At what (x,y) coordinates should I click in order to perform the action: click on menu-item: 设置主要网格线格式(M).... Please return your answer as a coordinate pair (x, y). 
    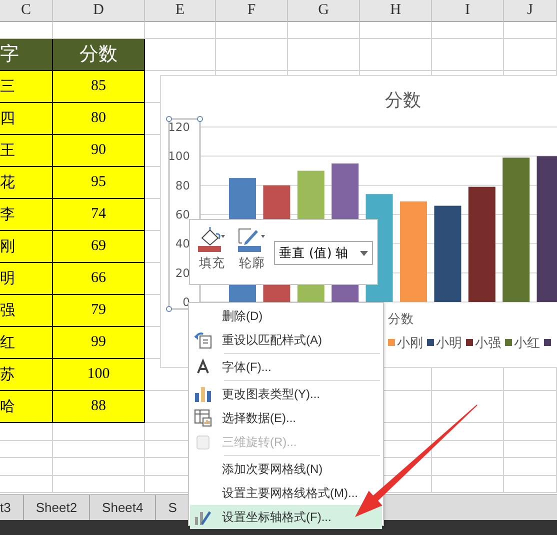
    Looking at the image, I should click on (286, 493).